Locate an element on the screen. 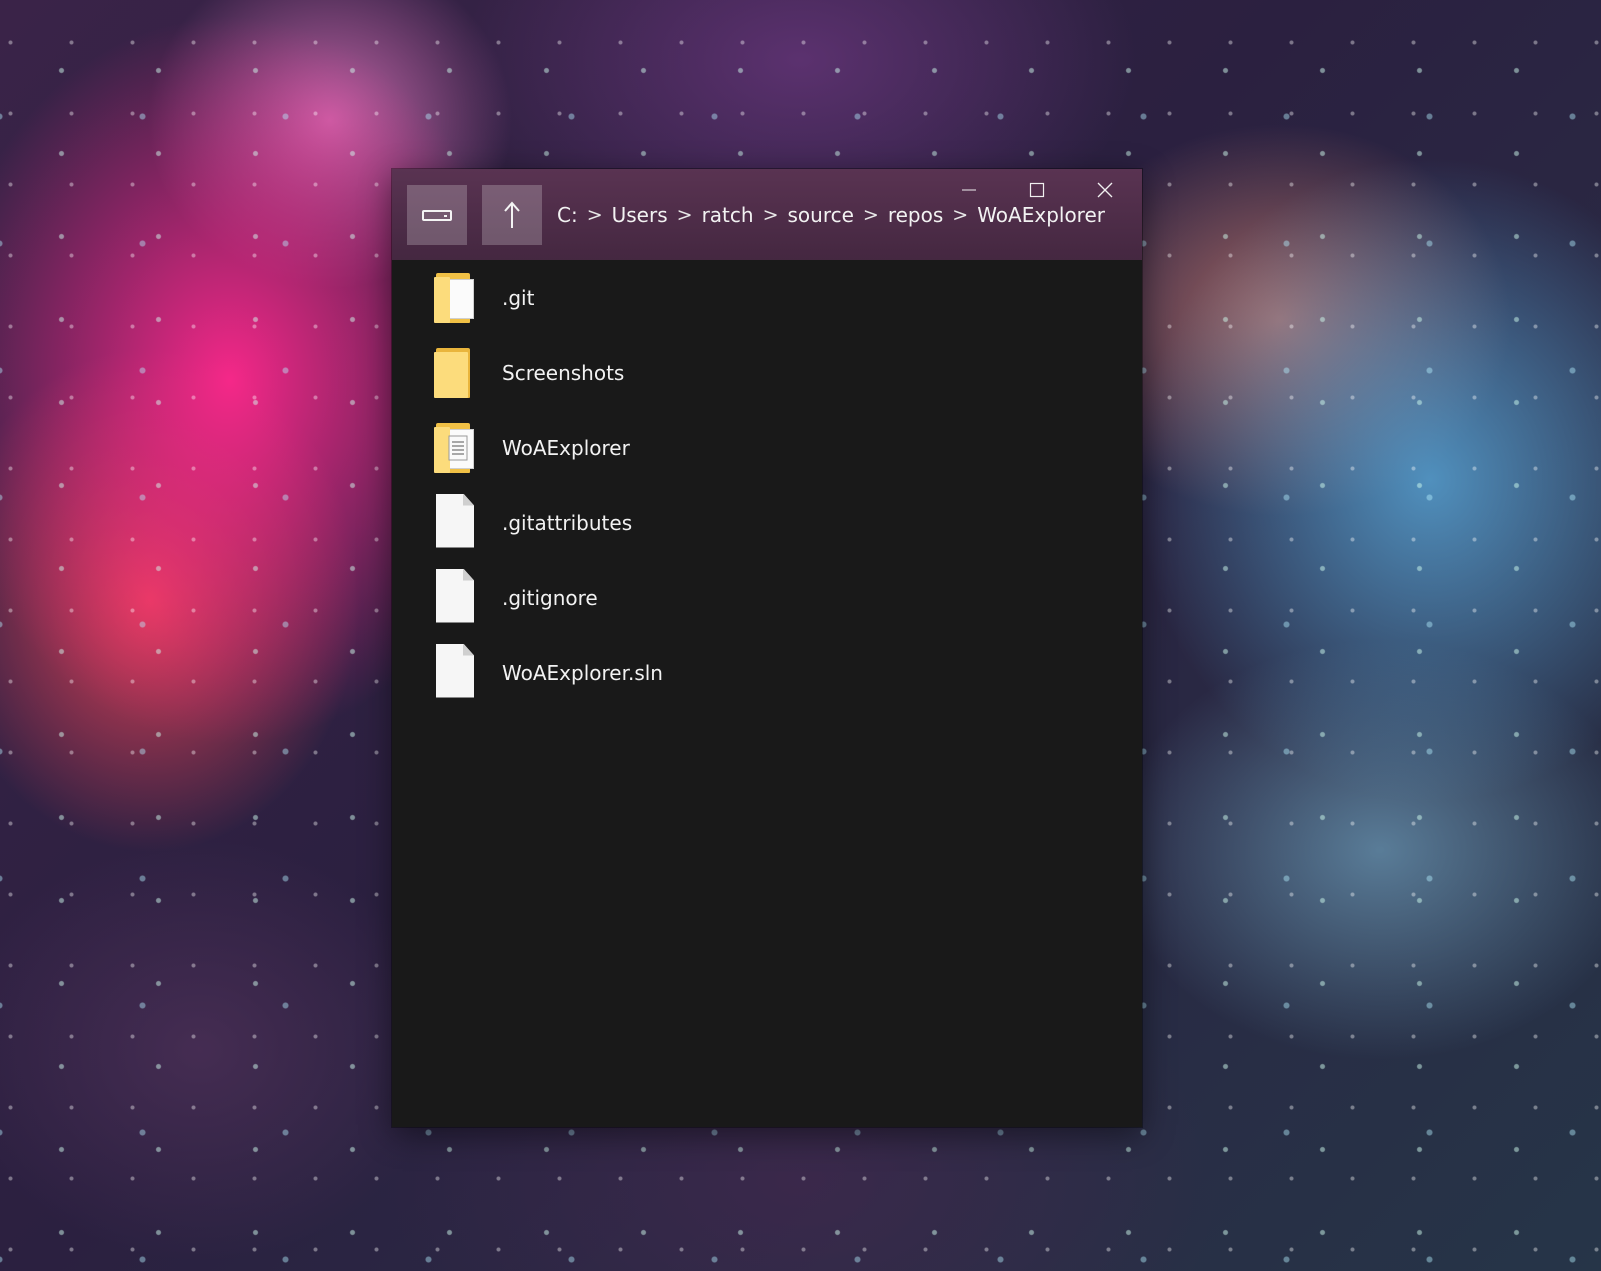 The image size is (1601, 1271). maximize-button is located at coordinates (1037, 190).